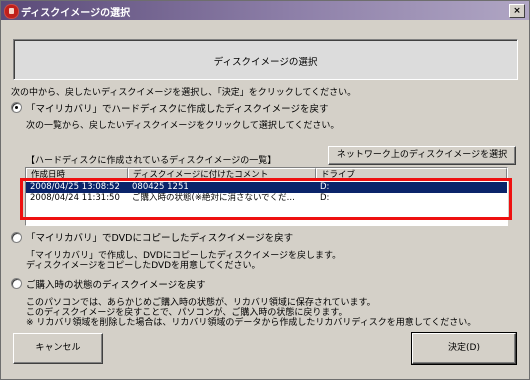 The height and width of the screenshot is (380, 530). I want to click on option-dvd-desc2: ディスクイメージをコピーしたDVDを用意してください。, so click(143, 266).